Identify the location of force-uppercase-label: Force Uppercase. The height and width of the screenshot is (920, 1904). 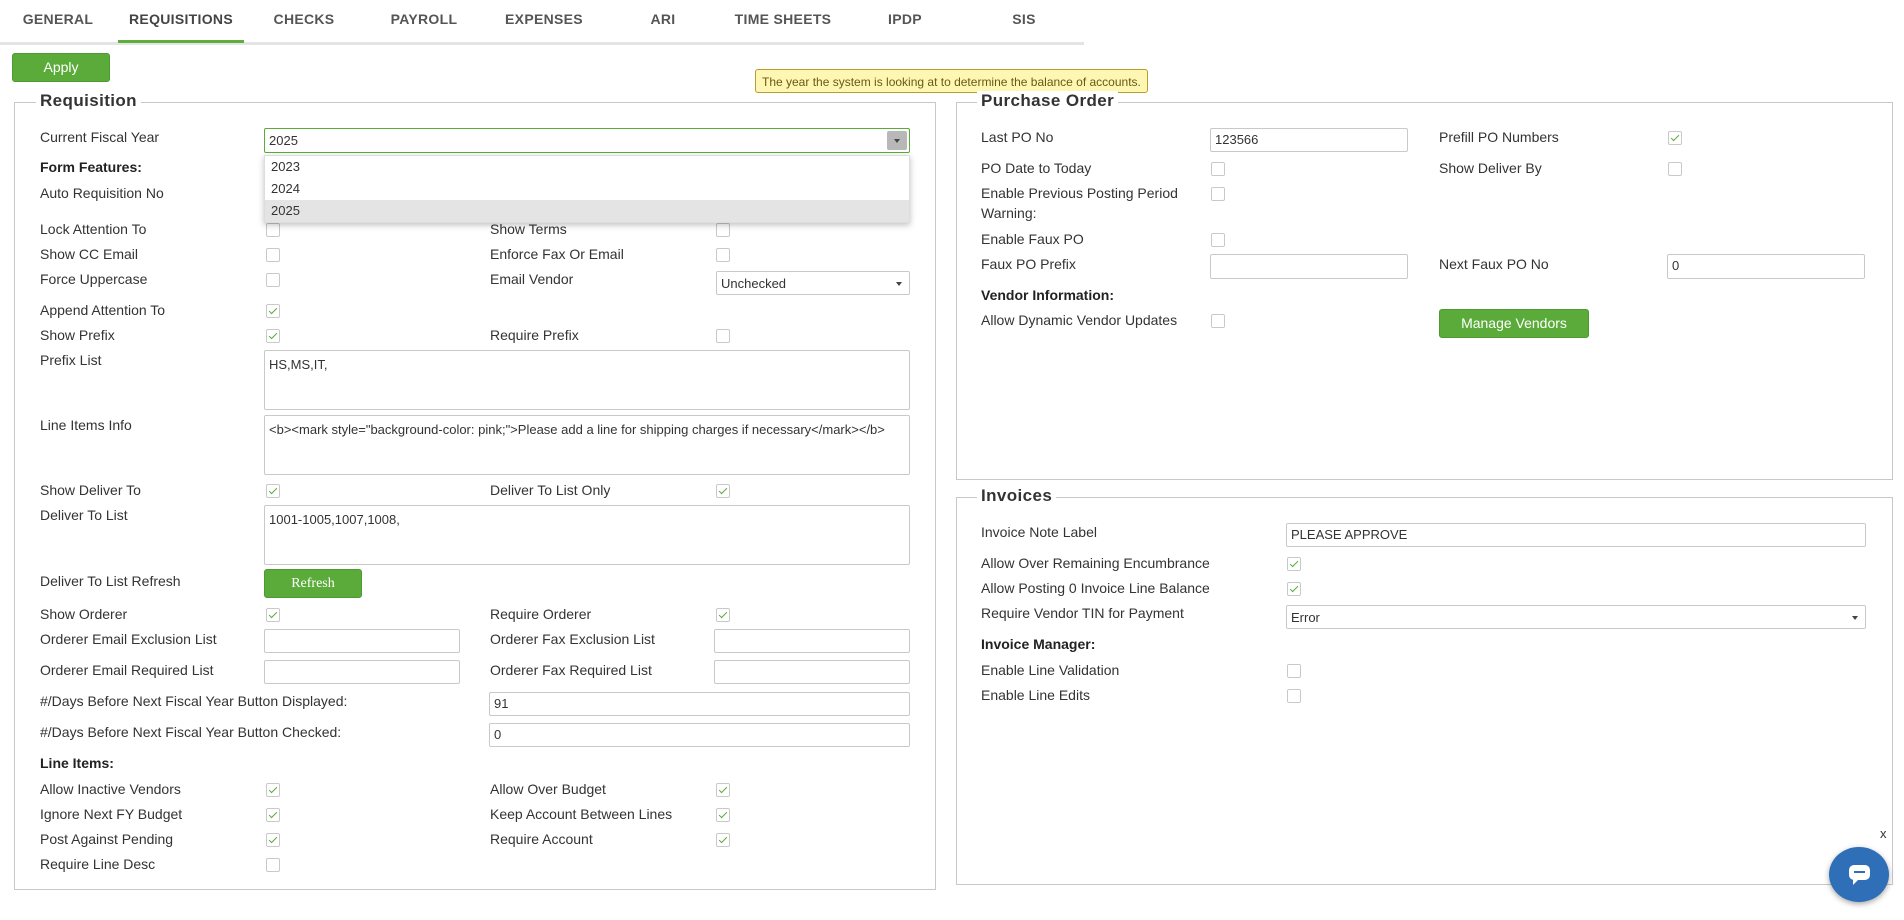
(94, 279).